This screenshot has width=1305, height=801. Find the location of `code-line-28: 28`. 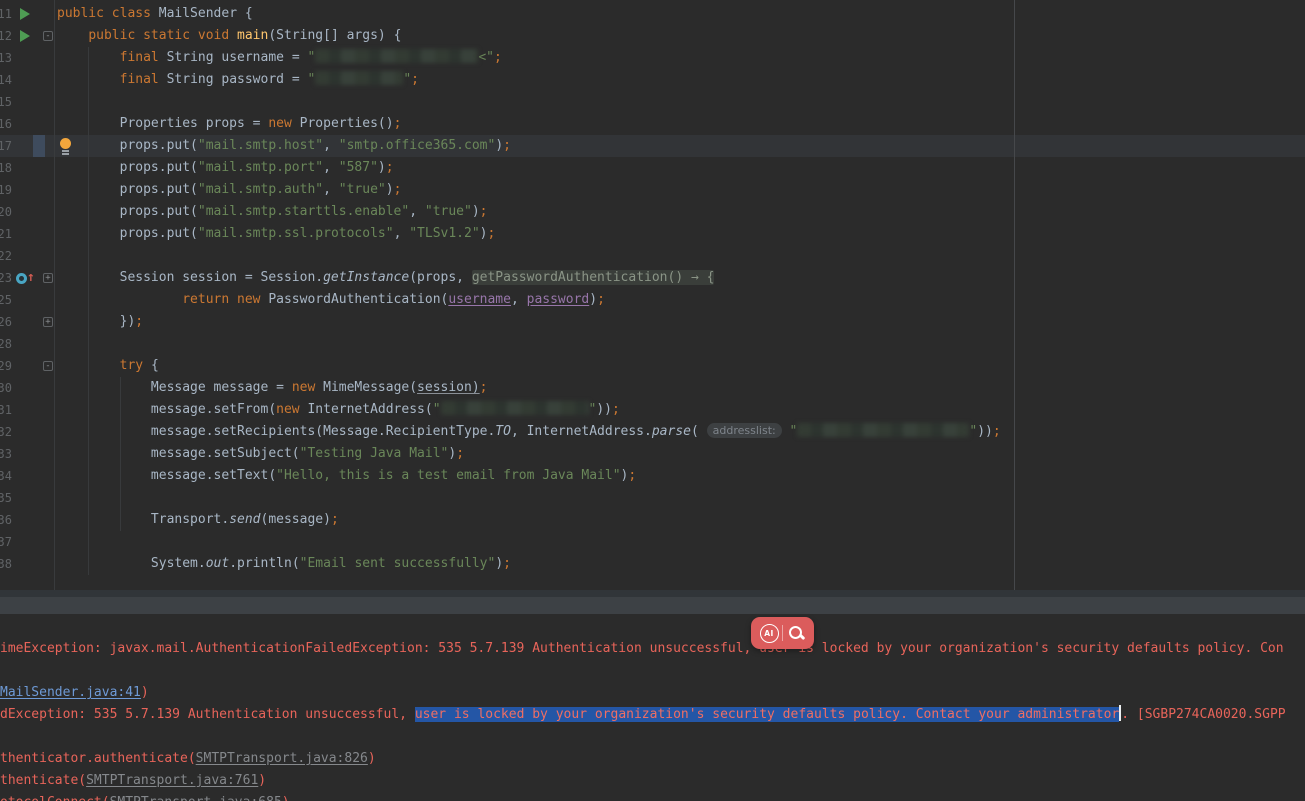

code-line-28: 28 is located at coordinates (652, 344).